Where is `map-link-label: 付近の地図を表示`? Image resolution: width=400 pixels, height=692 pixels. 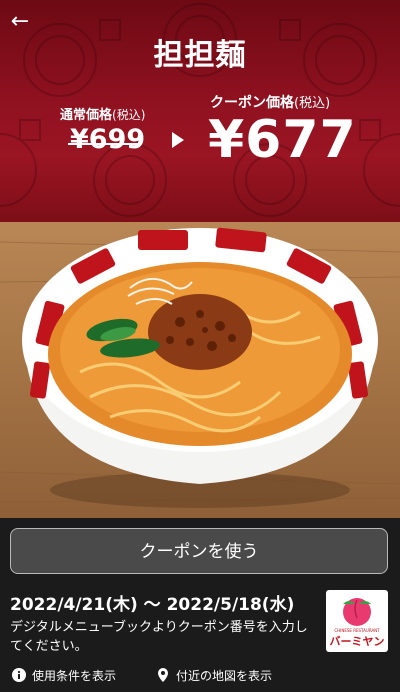
map-link-label: 付近の地図を表示 is located at coordinates (224, 676).